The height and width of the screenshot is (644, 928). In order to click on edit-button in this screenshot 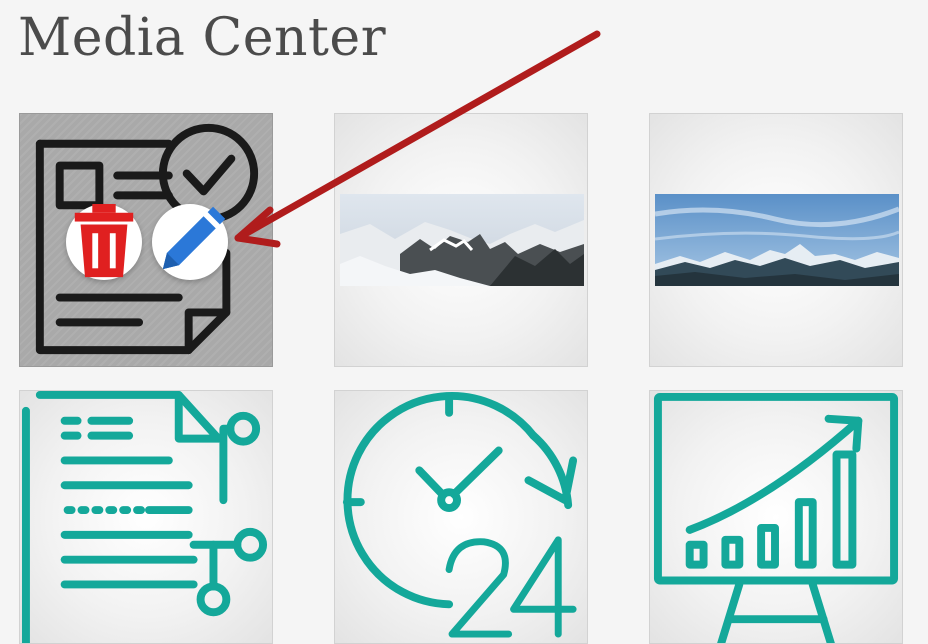, I will do `click(190, 242)`.